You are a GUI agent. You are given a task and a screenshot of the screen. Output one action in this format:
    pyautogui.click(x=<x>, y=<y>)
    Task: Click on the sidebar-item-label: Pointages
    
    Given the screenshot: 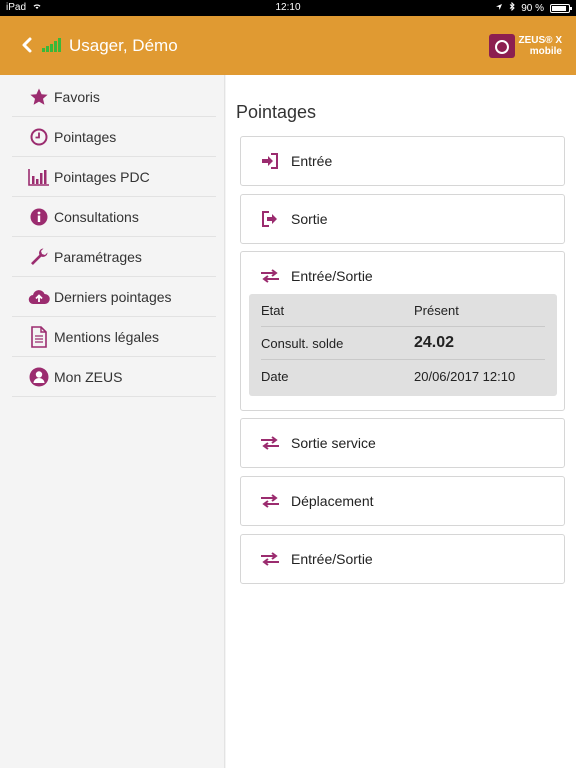 What is the action you would take?
    pyautogui.click(x=85, y=136)
    